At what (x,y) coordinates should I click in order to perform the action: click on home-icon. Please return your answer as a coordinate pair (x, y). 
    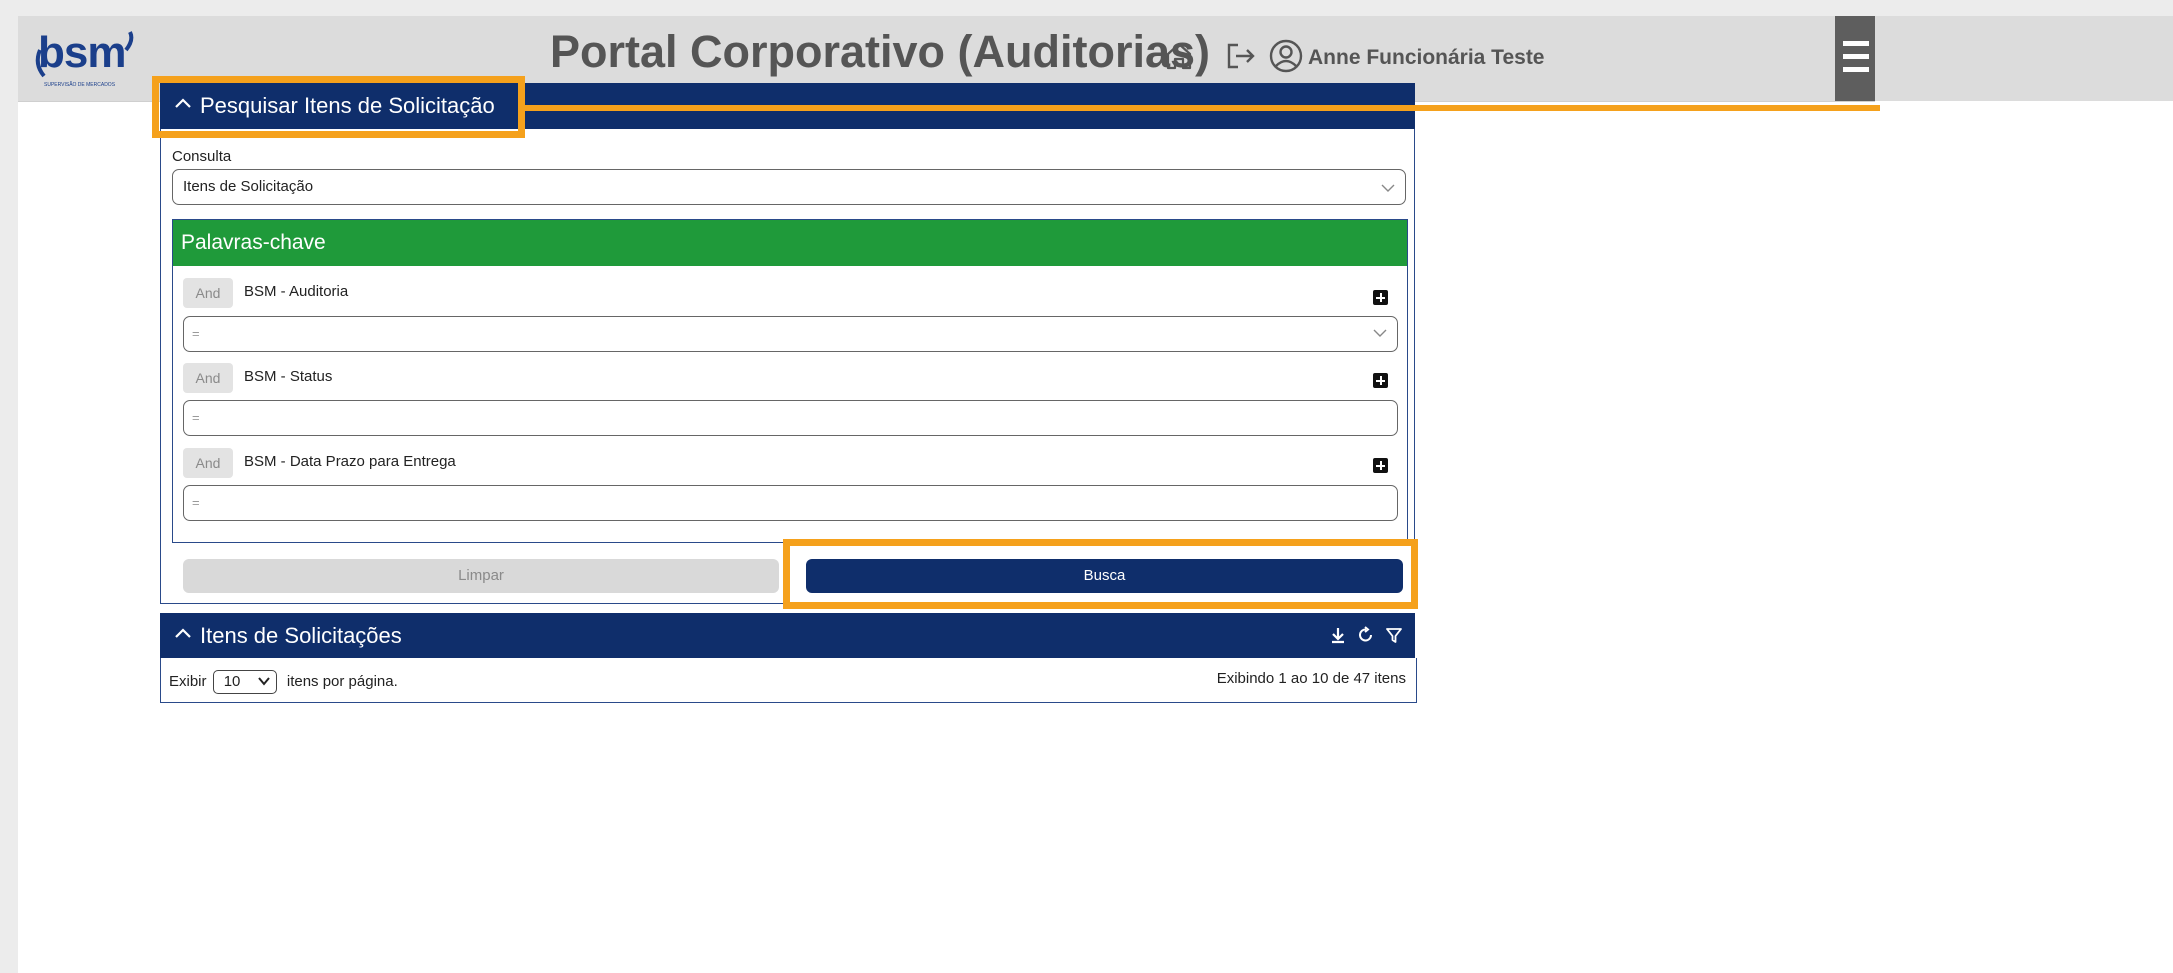
    Looking at the image, I should click on (1179, 56).